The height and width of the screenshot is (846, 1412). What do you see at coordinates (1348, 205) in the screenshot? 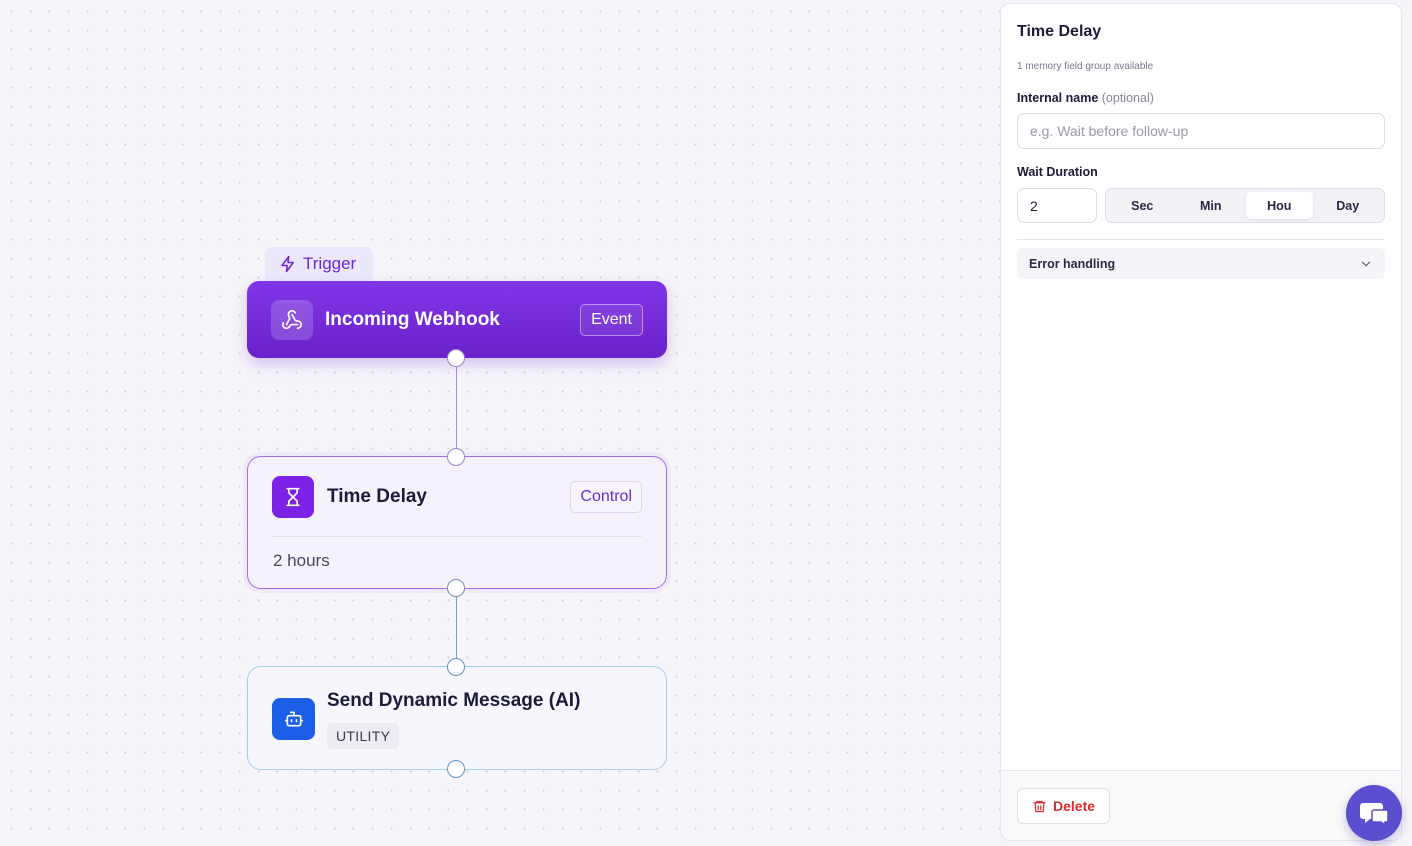
I see `unit-day-option: Day` at bounding box center [1348, 205].